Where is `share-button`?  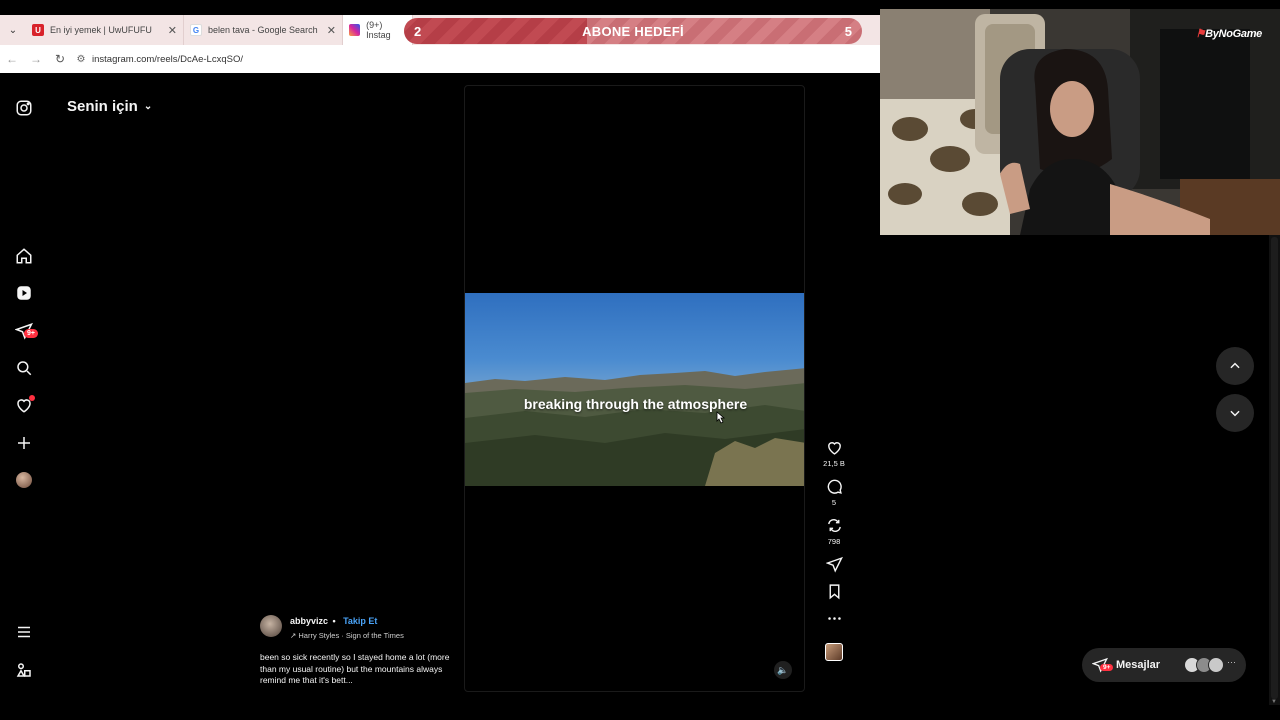 share-button is located at coordinates (834, 564).